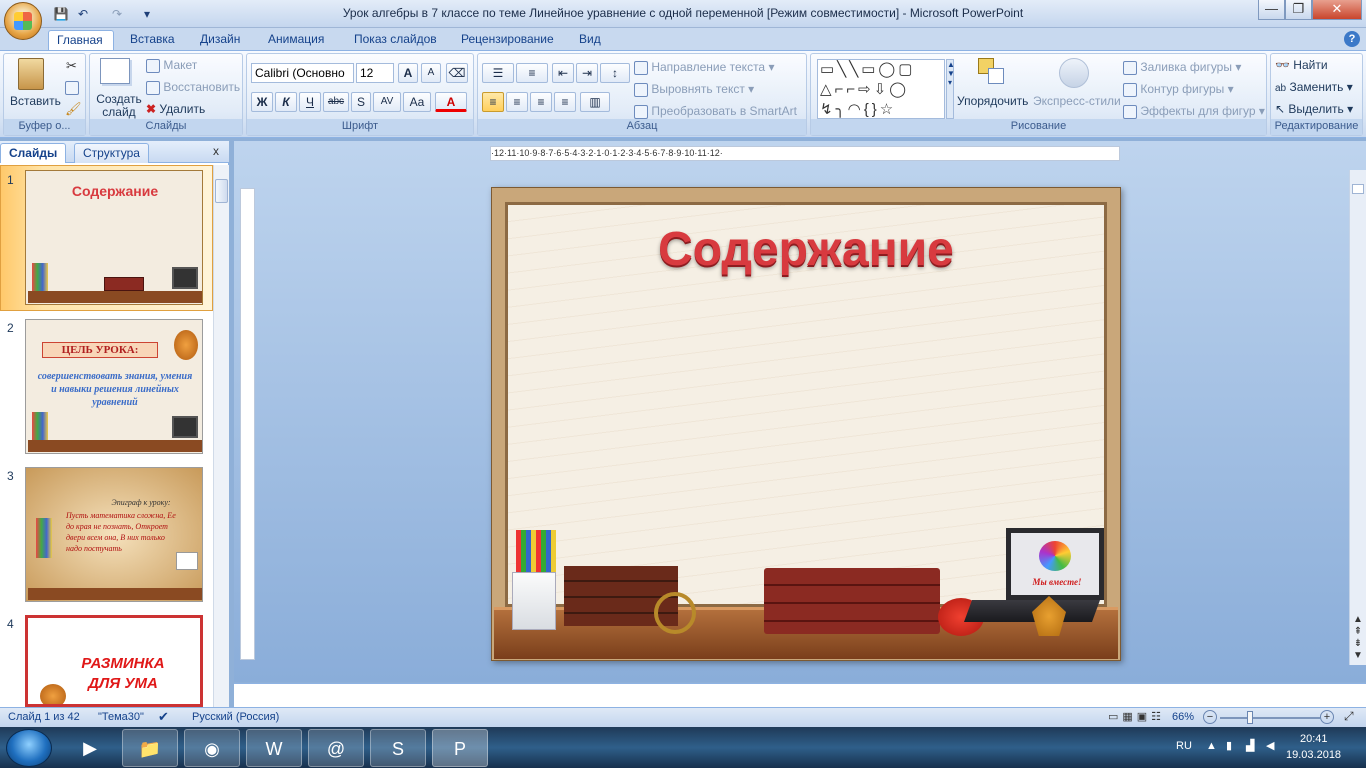 The width and height of the screenshot is (1366, 768). Describe the element at coordinates (1314, 109) in the screenshot. I see `select-button: ↖ Выделить ▾` at that location.